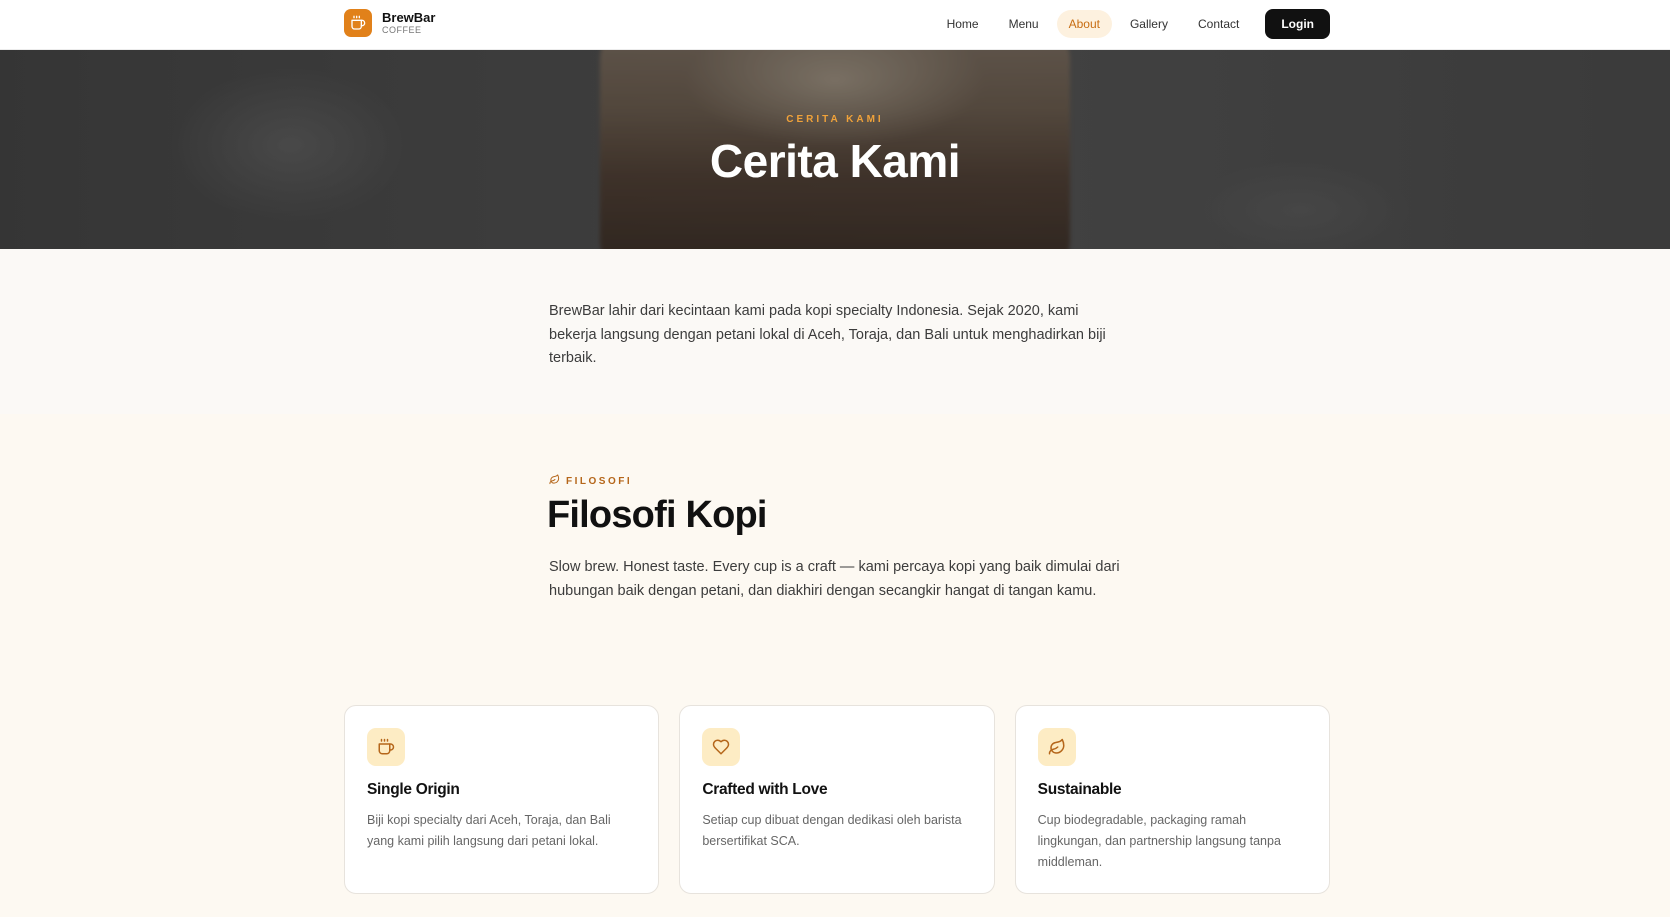  Describe the element at coordinates (409, 17) in the screenshot. I see `brand-name: BrewBar` at that location.